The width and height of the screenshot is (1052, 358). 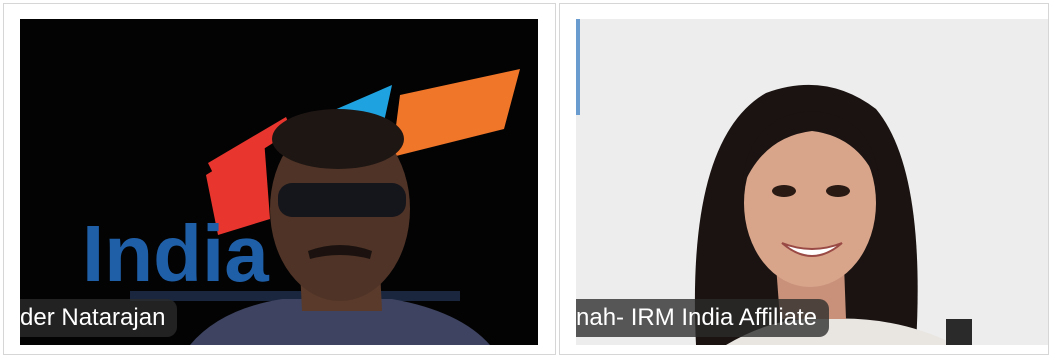 What do you see at coordinates (338, 139) in the screenshot?
I see `participant-hair` at bounding box center [338, 139].